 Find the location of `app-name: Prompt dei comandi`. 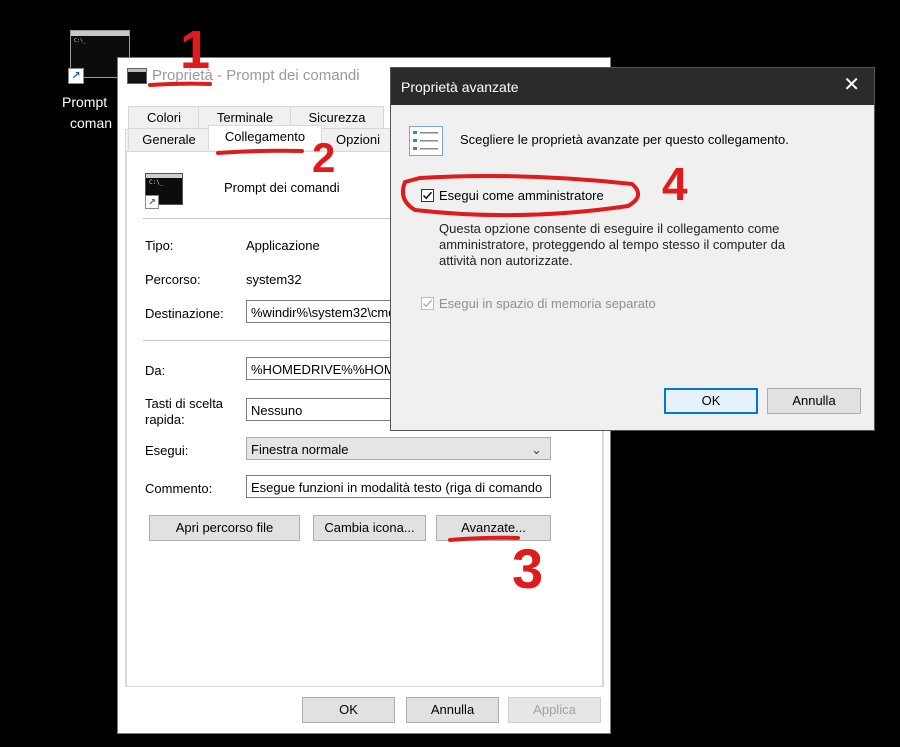

app-name: Prompt dei comandi is located at coordinates (282, 187).